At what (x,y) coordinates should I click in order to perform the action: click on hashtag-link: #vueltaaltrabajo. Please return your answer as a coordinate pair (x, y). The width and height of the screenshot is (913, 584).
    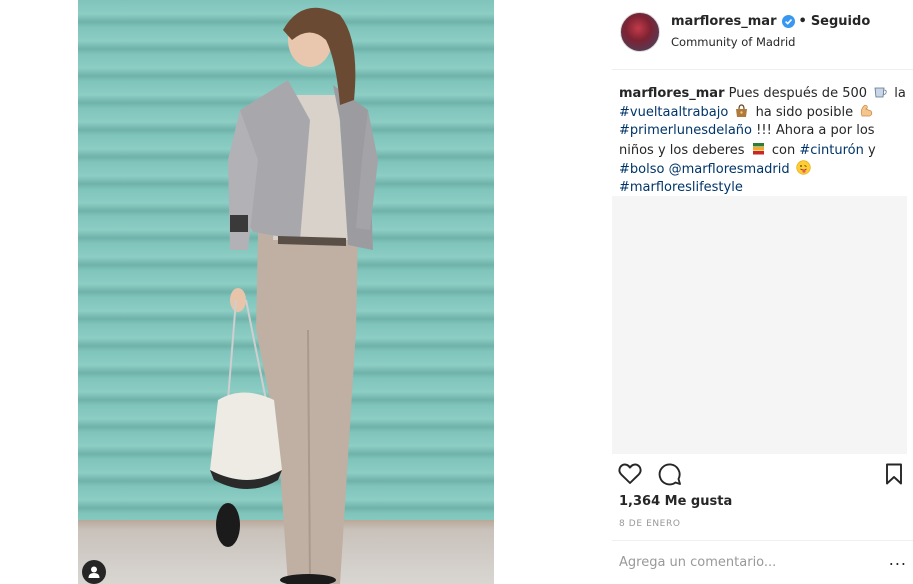
    Looking at the image, I should click on (673, 112).